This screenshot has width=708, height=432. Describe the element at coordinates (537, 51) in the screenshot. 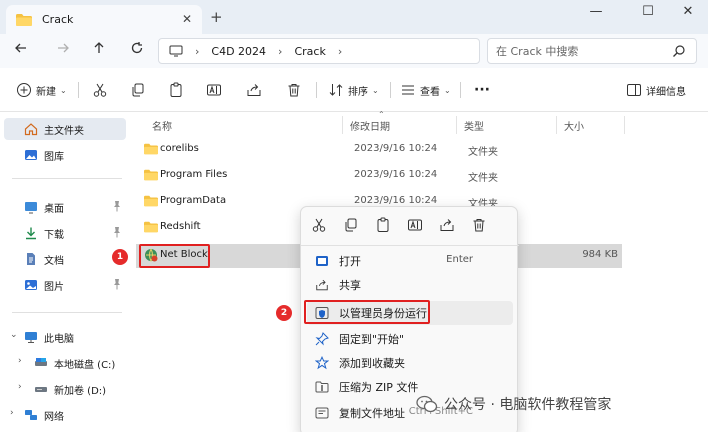

I see `search-placeholder: 在 Crack 中搜索` at that location.